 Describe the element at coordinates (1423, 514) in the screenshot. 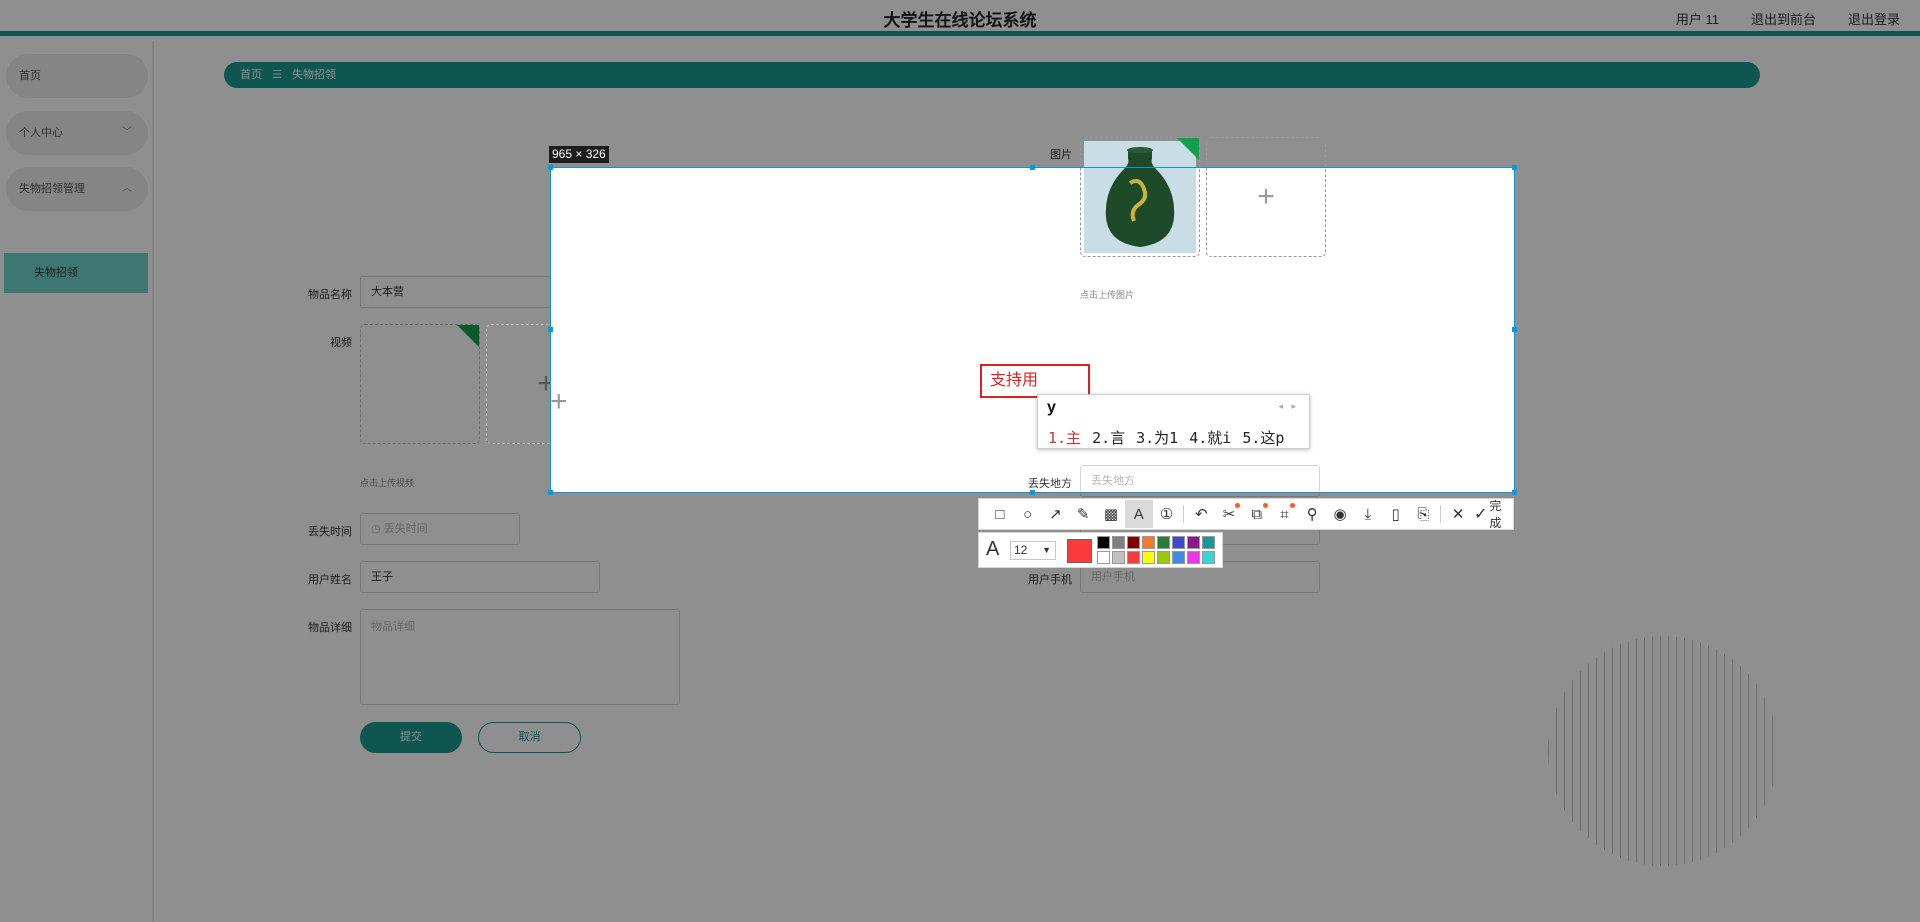

I see `bookmark-icon: ⎘` at that location.